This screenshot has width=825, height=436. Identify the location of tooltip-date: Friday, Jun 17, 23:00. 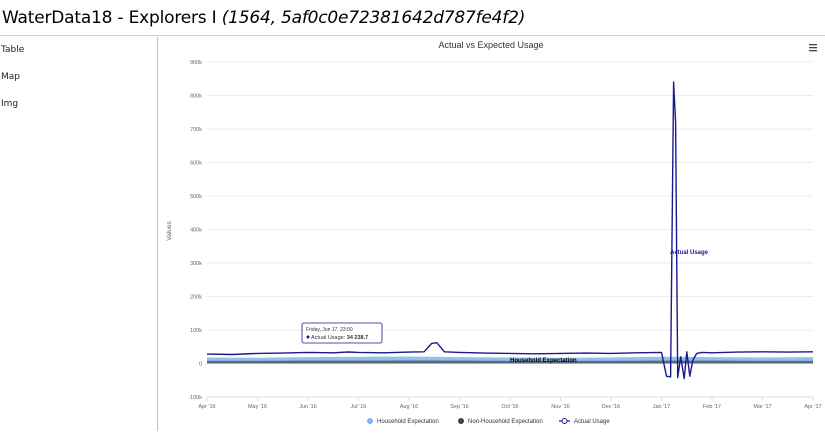
(329, 330).